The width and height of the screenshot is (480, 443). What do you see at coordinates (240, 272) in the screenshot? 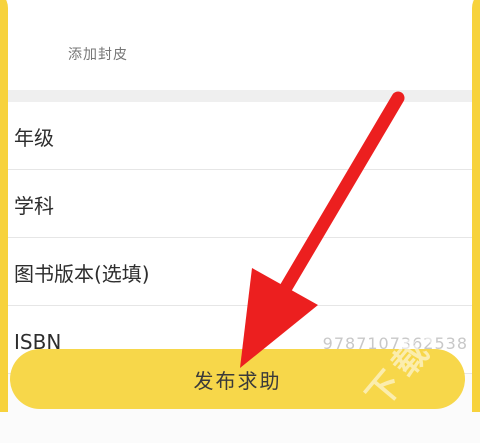
I see `form-row-edition: 图书版本(选填)` at bounding box center [240, 272].